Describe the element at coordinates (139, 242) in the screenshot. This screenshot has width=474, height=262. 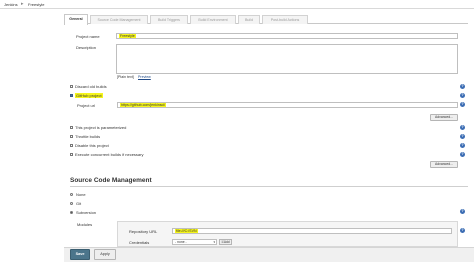
I see `credentials-label: Credentials` at that location.